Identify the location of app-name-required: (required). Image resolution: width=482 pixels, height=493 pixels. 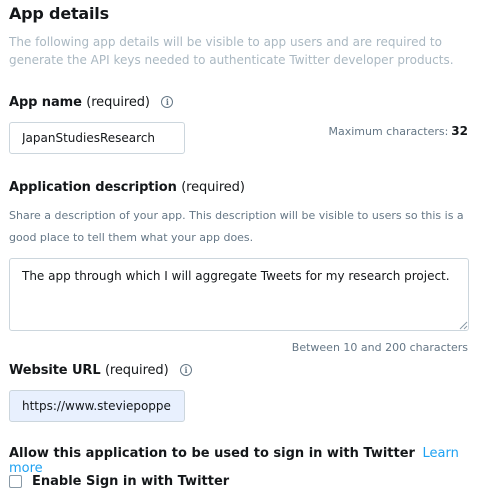
(118, 102).